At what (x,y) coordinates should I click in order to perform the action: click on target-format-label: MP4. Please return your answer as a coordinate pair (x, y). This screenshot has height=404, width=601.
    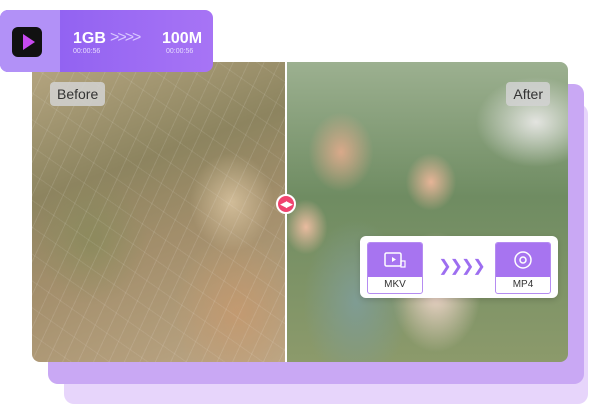
    Looking at the image, I should click on (523, 284).